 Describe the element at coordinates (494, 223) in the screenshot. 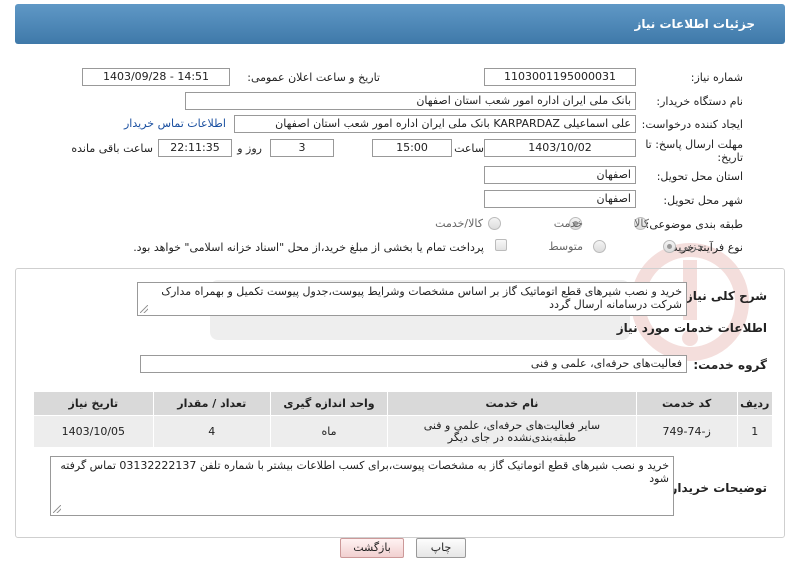

I see `category-radio-goods-service` at that location.